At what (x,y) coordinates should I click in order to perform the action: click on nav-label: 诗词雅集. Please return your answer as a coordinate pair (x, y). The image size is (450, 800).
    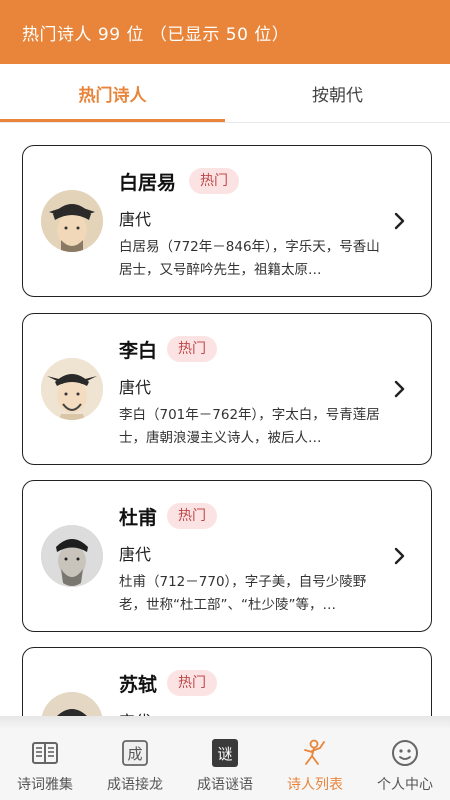
    Looking at the image, I should click on (45, 785).